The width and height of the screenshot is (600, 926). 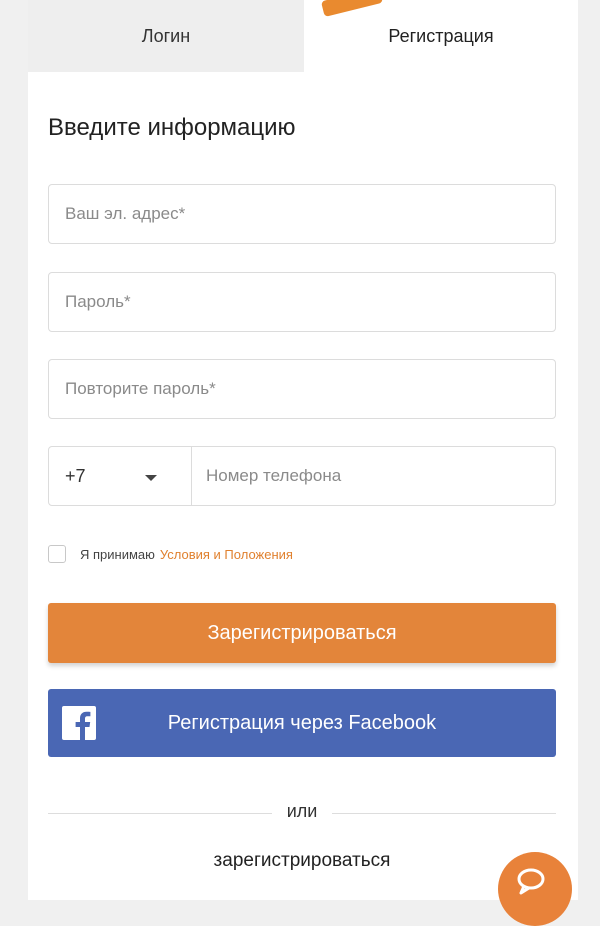 I want to click on facebook-register-button: Регистрация через Facebook, so click(x=302, y=723).